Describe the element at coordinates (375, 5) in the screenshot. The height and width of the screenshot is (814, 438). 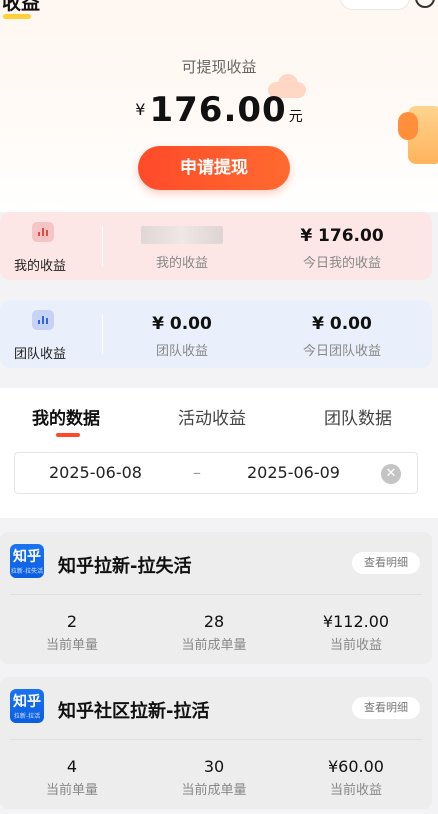
I see `top-action-pill` at that location.